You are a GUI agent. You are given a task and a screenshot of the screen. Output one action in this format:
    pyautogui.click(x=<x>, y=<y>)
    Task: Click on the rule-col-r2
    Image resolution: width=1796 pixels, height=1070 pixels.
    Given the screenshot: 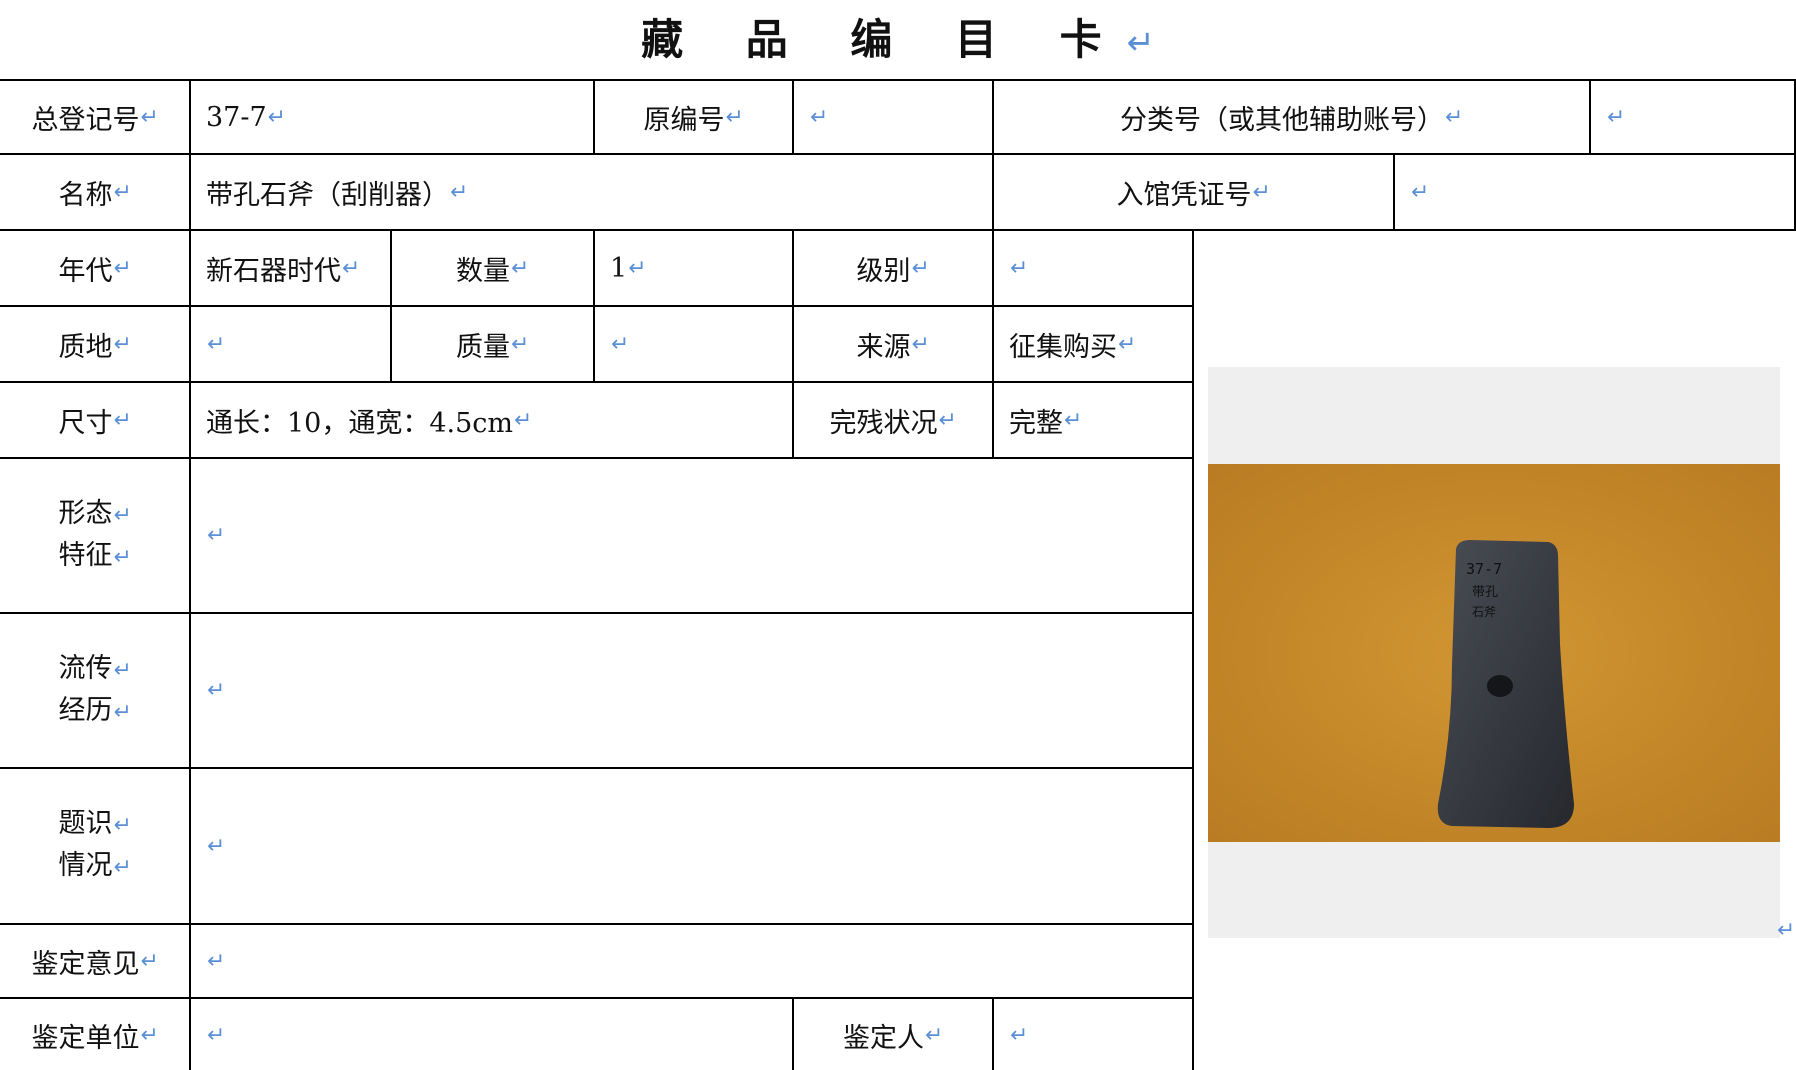 What is the action you would take?
    pyautogui.click(x=1394, y=192)
    